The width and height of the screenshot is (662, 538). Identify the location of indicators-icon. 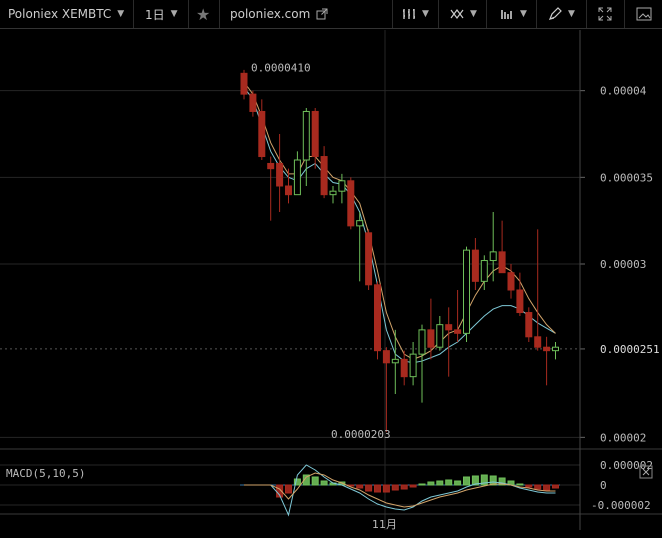
(457, 14).